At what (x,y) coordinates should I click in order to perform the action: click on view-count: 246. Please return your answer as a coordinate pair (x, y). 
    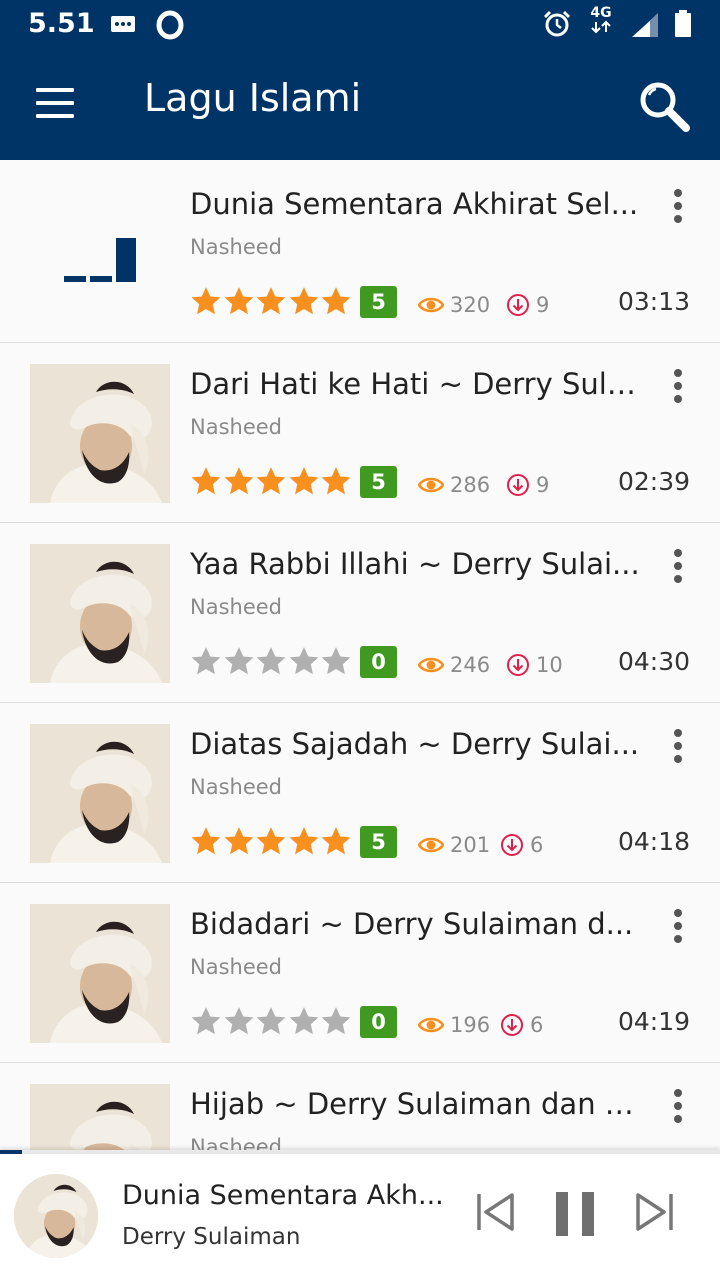
    Looking at the image, I should click on (454, 665).